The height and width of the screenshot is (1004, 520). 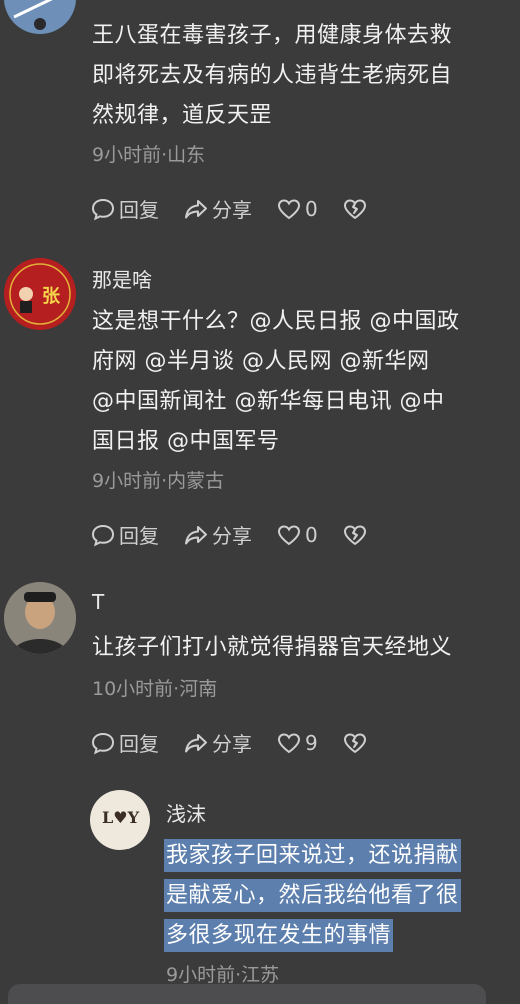 I want to click on avatar: L♥Y, so click(x=120, y=820).